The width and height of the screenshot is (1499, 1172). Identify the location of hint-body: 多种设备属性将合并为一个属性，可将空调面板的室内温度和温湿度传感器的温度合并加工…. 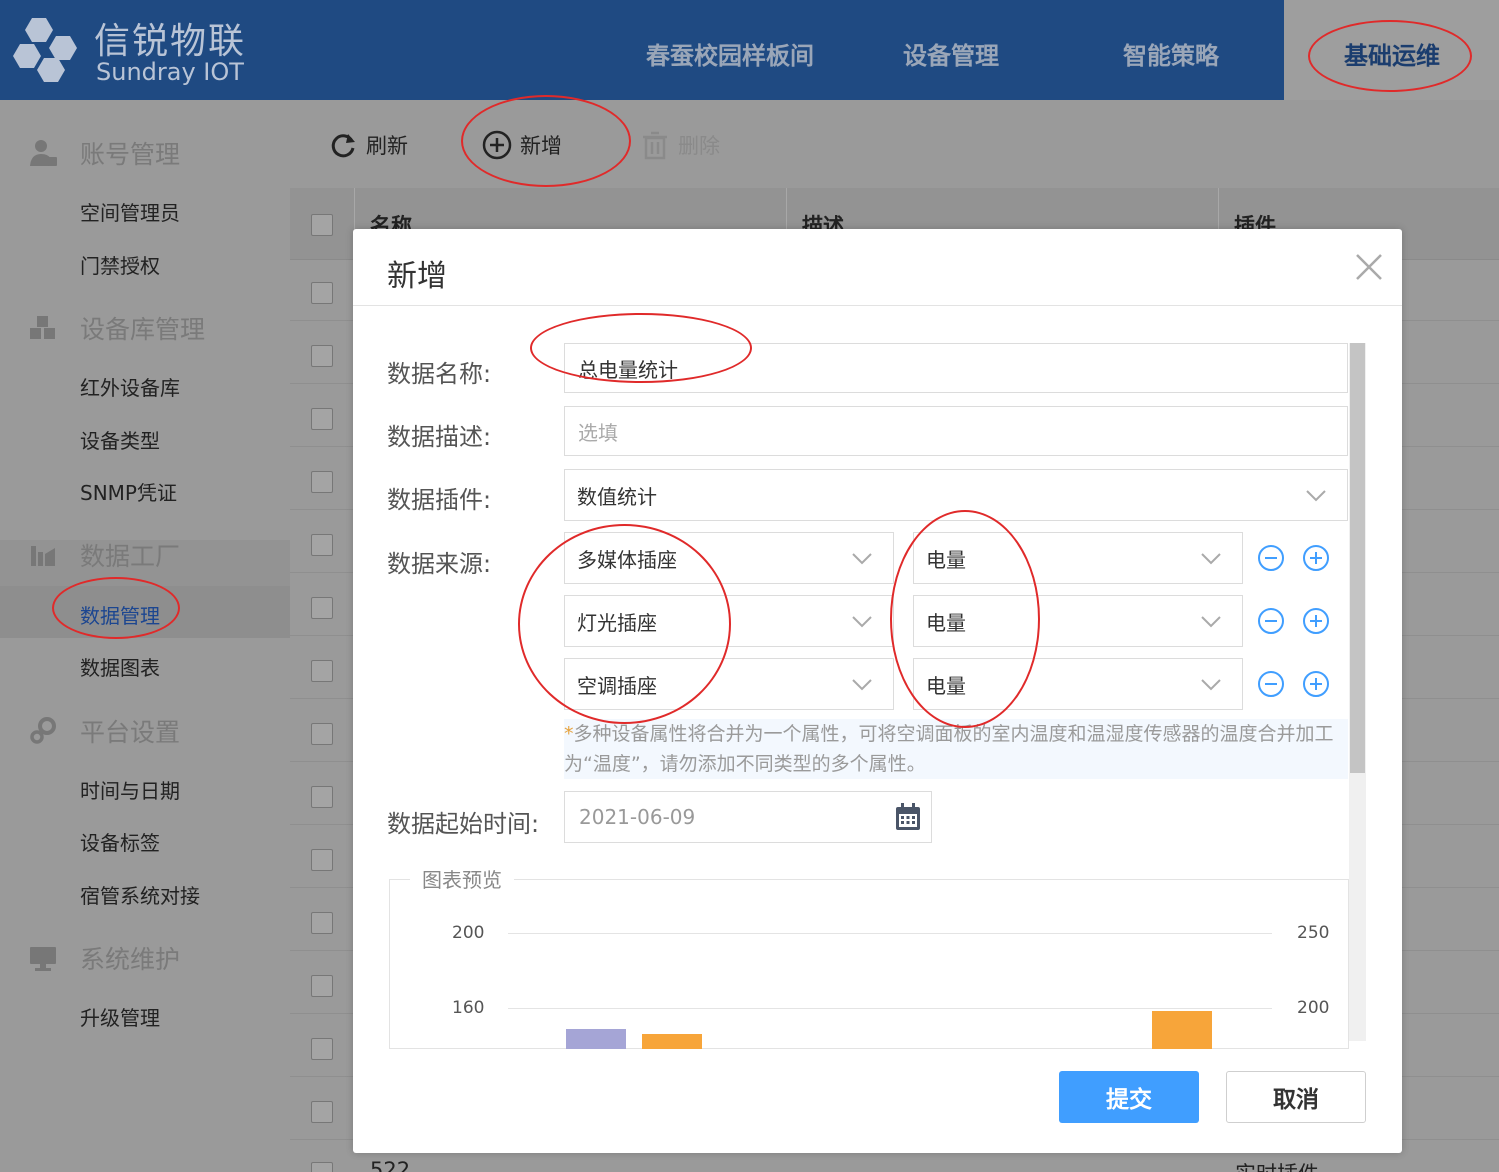
(949, 749).